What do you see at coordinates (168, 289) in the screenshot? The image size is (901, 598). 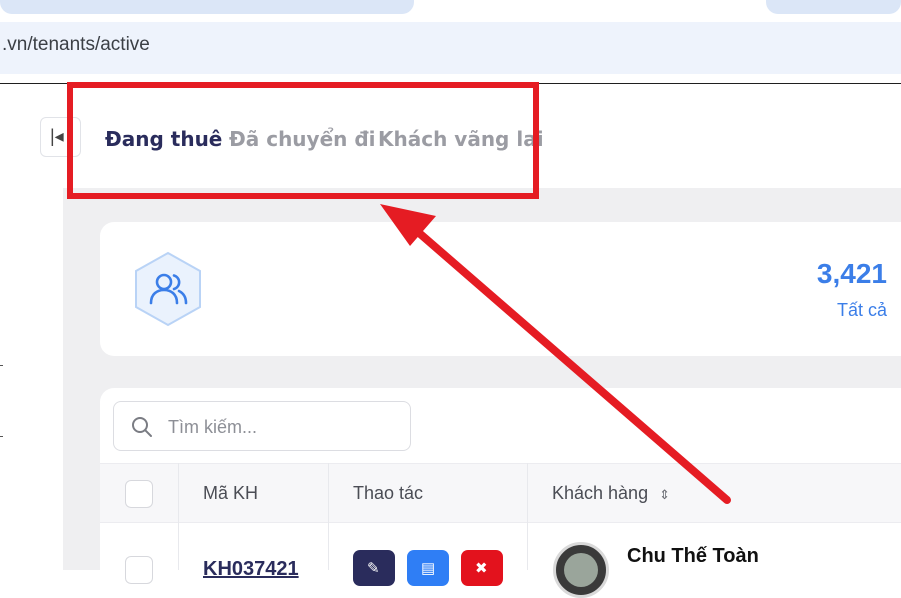 I see `users-icon` at bounding box center [168, 289].